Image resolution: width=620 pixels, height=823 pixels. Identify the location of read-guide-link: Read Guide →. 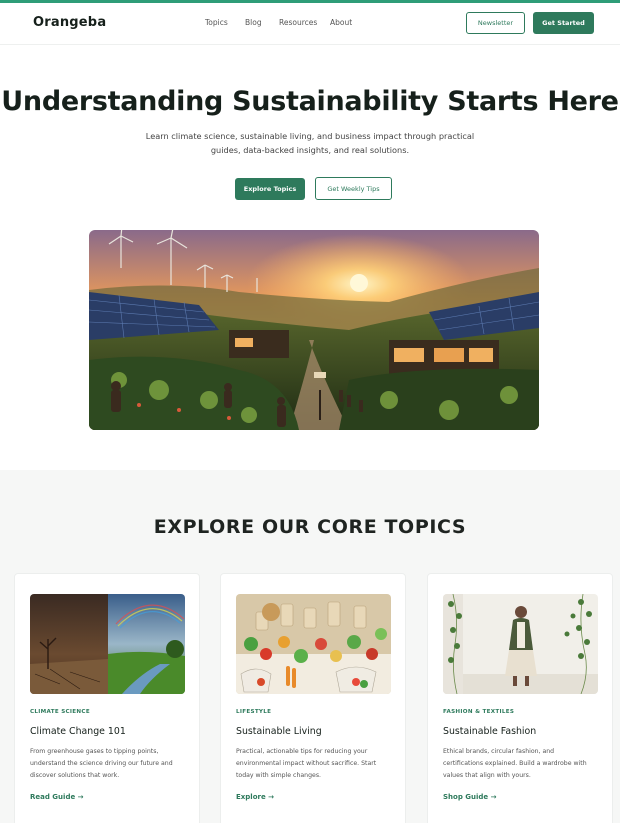
(57, 797).